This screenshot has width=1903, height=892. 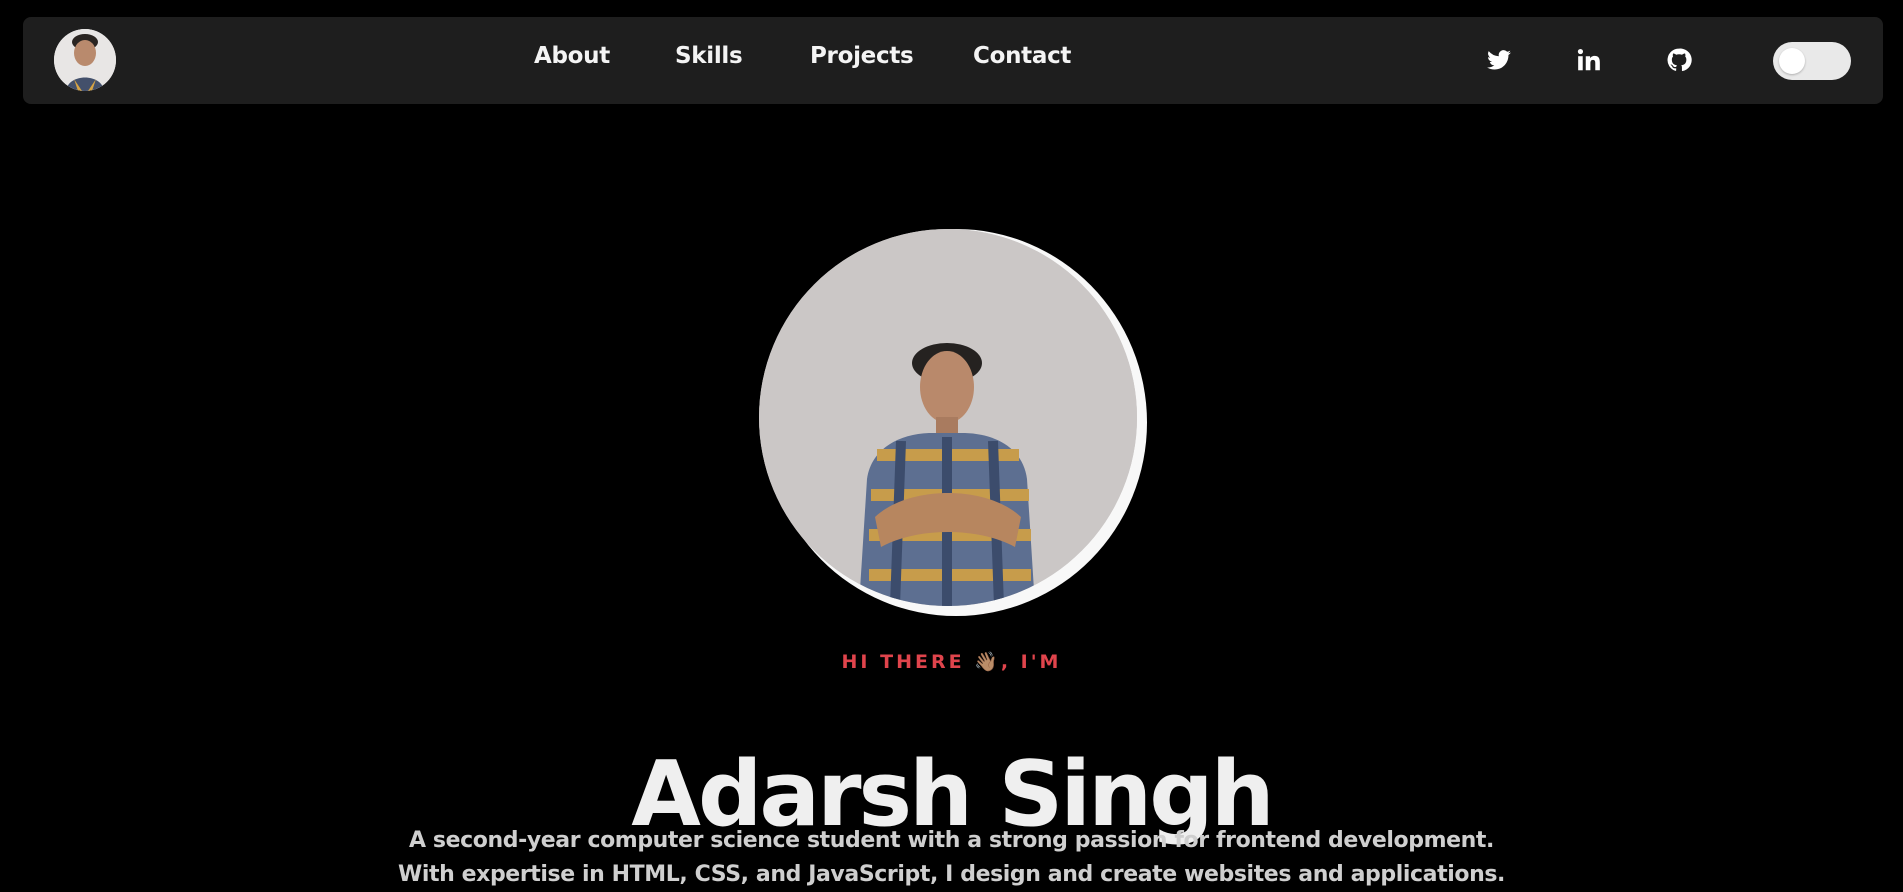 I want to click on nav-link-projects: Projects, so click(x=862, y=56).